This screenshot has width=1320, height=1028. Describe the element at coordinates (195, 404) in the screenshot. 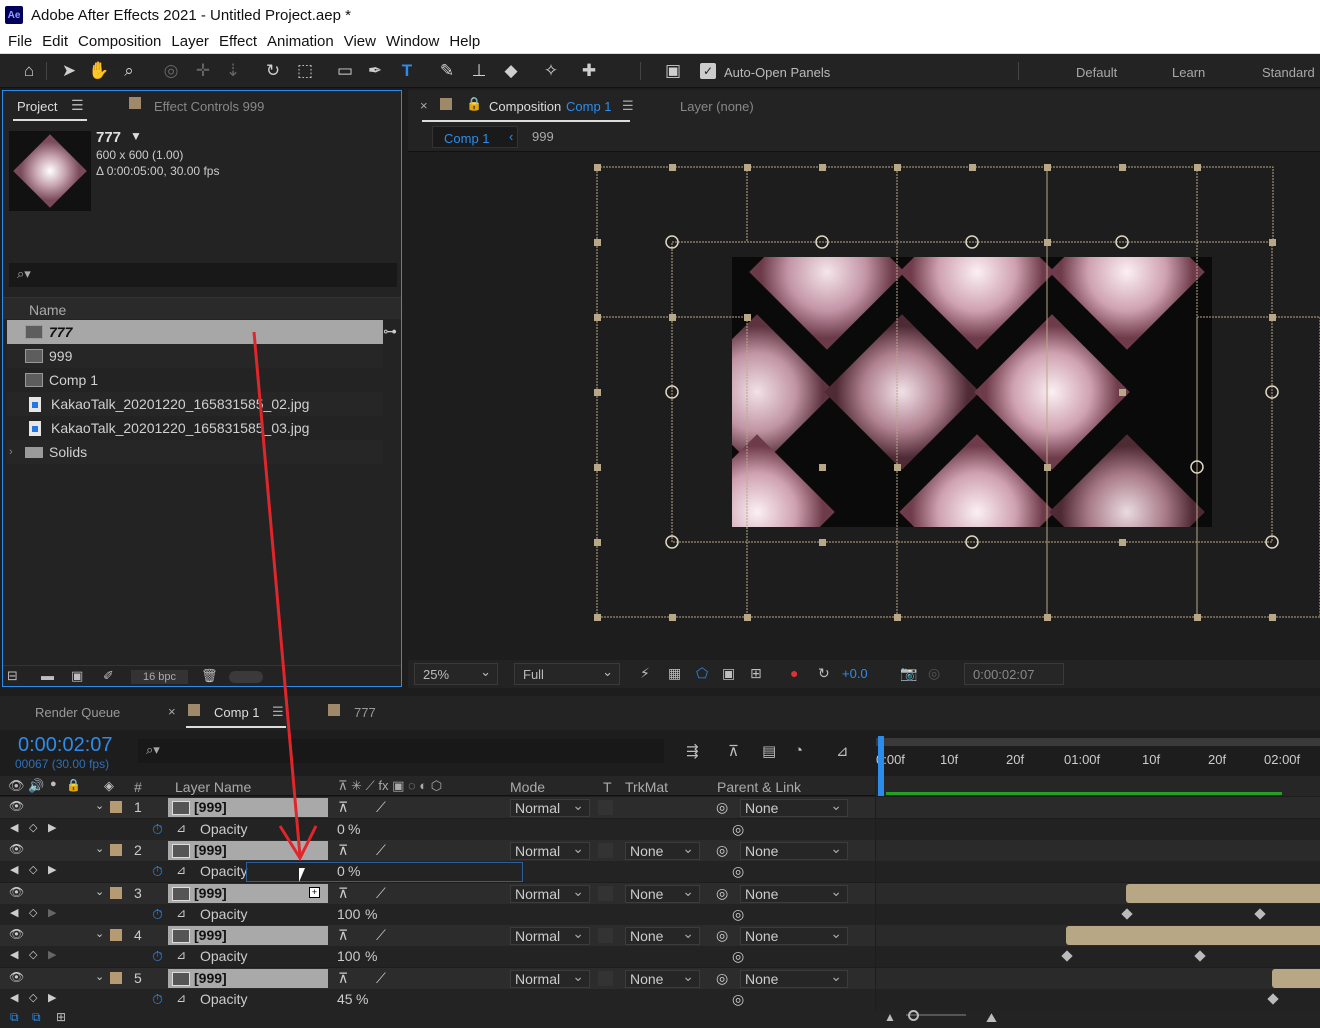

I see `project-item-image-02: KakaoTalk_20201220_165831585_02.jpg` at that location.